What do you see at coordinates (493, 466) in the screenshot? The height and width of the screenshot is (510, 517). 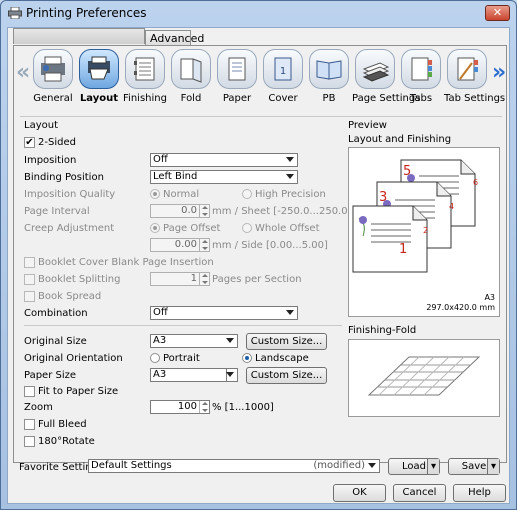 I see `save-dropdown-icon: ▾` at bounding box center [493, 466].